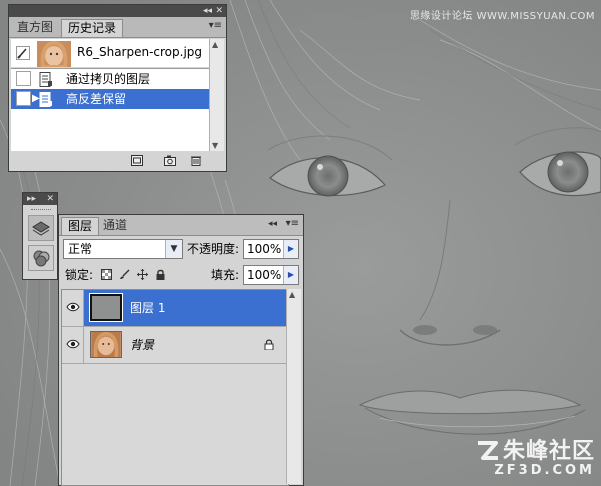 This screenshot has height=486, width=601. What do you see at coordinates (181, 275) in the screenshot?
I see `lock-fill-row: 锁定: 填充: 100% ▶` at bounding box center [181, 275].